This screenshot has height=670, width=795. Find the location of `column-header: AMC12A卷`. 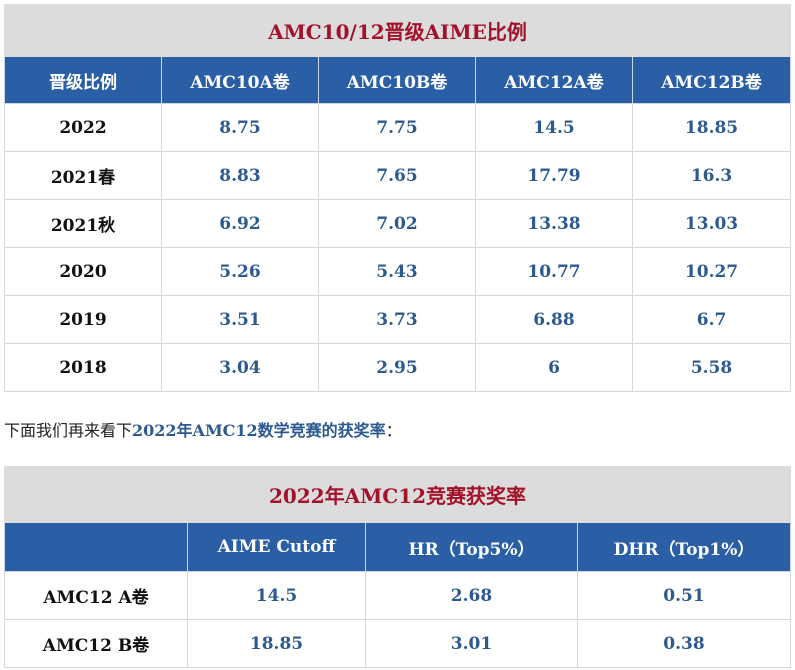

column-header: AMC12A卷 is located at coordinates (554, 80).